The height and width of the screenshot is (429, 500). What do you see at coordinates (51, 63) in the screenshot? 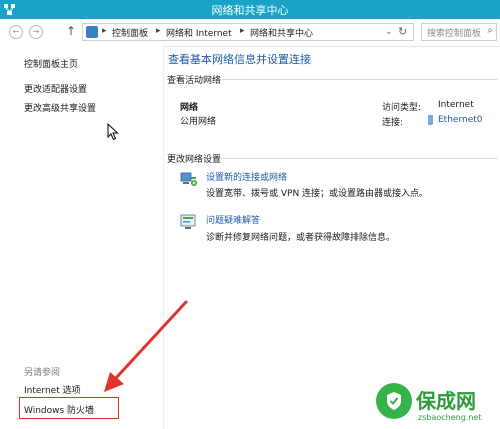
I see `sidebar-link-control-panel-home: 控制面板主页` at bounding box center [51, 63].